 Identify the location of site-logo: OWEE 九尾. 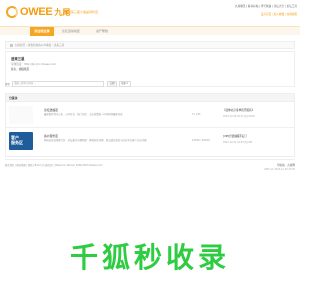
(37, 12).